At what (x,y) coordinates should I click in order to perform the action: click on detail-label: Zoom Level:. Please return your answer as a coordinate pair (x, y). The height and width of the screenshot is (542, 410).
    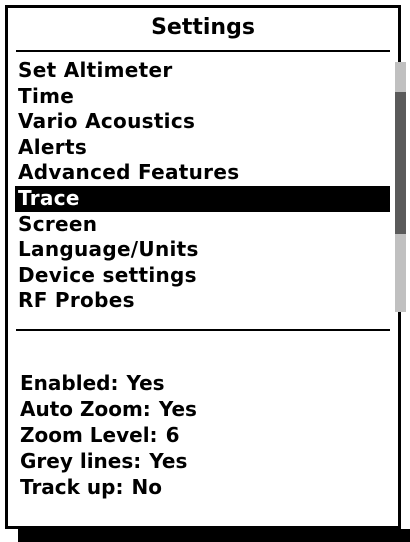
    Looking at the image, I should click on (89, 435).